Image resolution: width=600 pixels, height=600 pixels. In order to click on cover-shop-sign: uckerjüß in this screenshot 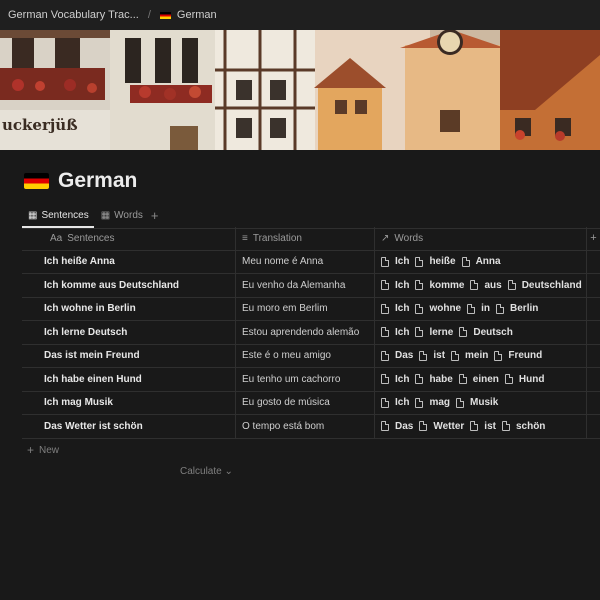, I will do `click(40, 125)`.